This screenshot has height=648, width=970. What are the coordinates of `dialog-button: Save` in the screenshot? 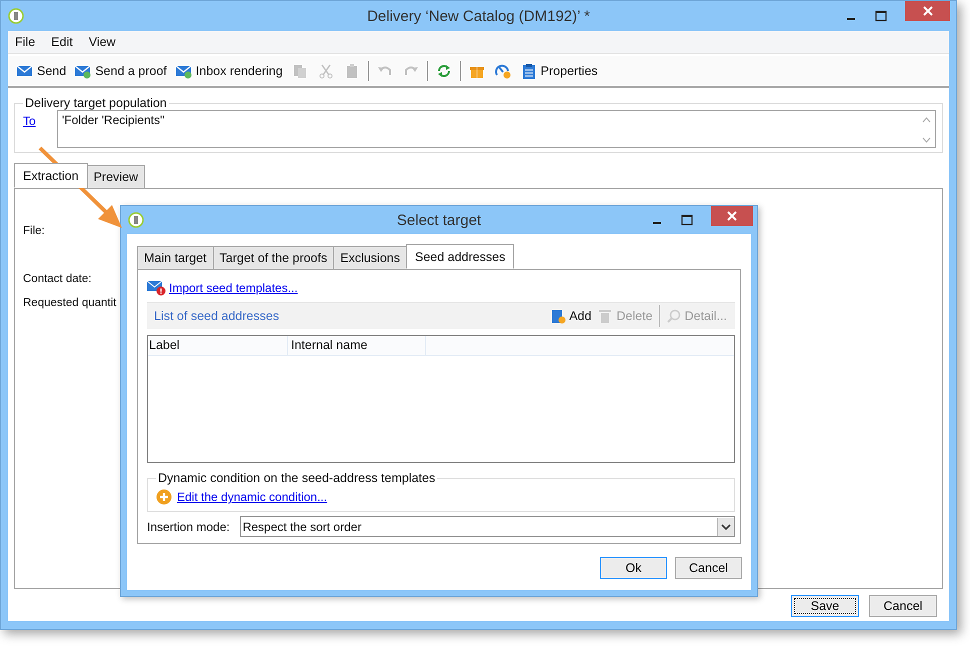 It's located at (825, 606).